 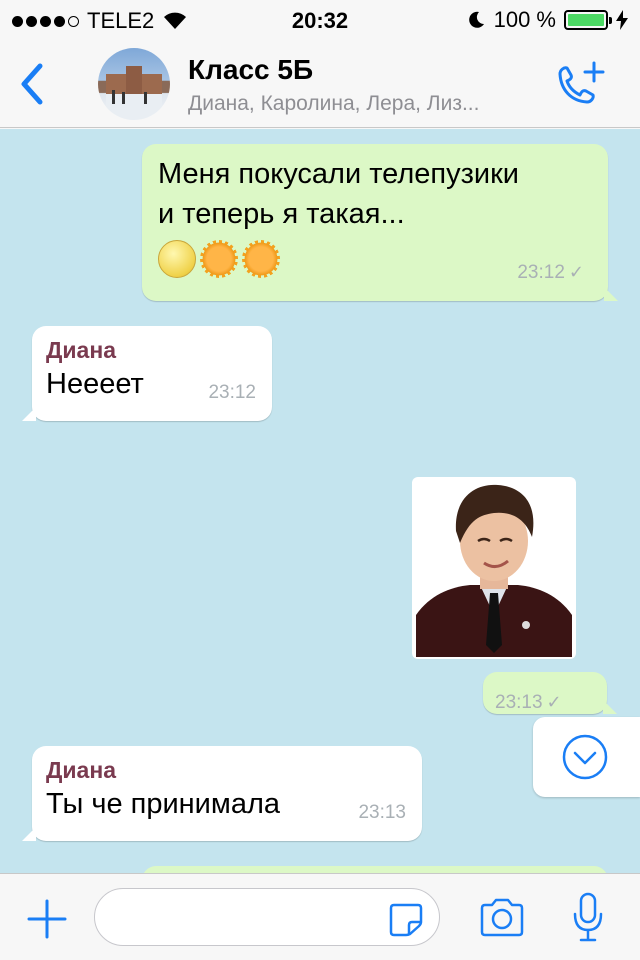 What do you see at coordinates (163, 804) in the screenshot?
I see `message-text: Ты че принимала` at bounding box center [163, 804].